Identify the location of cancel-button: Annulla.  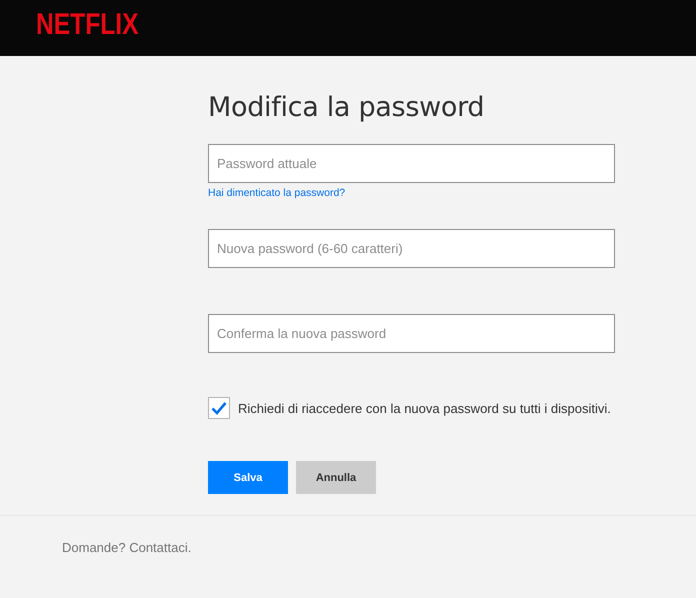
(336, 477).